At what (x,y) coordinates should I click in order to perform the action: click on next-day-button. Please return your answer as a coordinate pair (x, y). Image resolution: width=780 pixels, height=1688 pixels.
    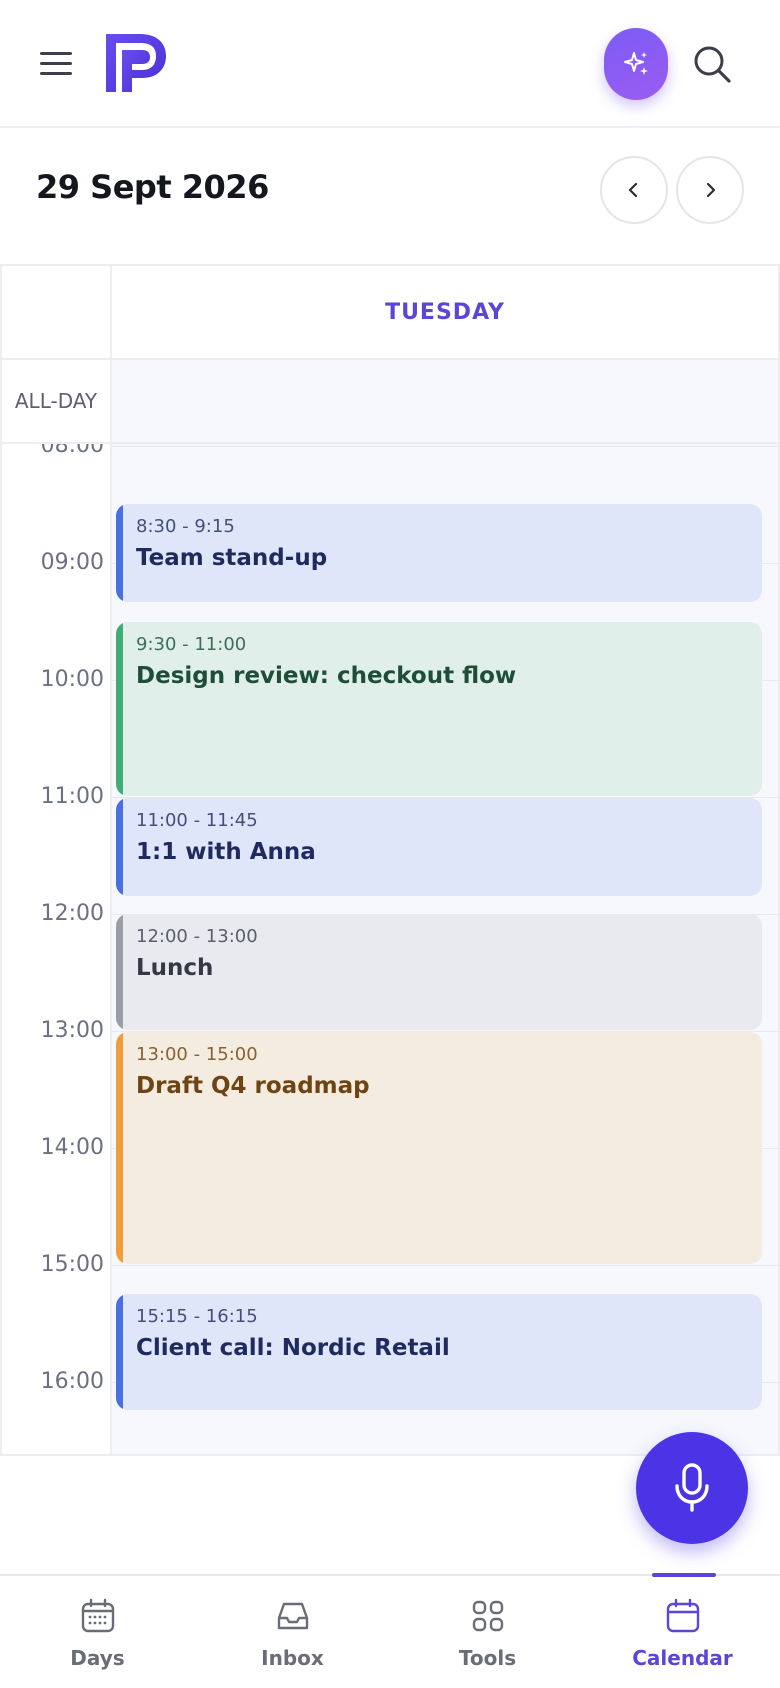
    Looking at the image, I should click on (710, 190).